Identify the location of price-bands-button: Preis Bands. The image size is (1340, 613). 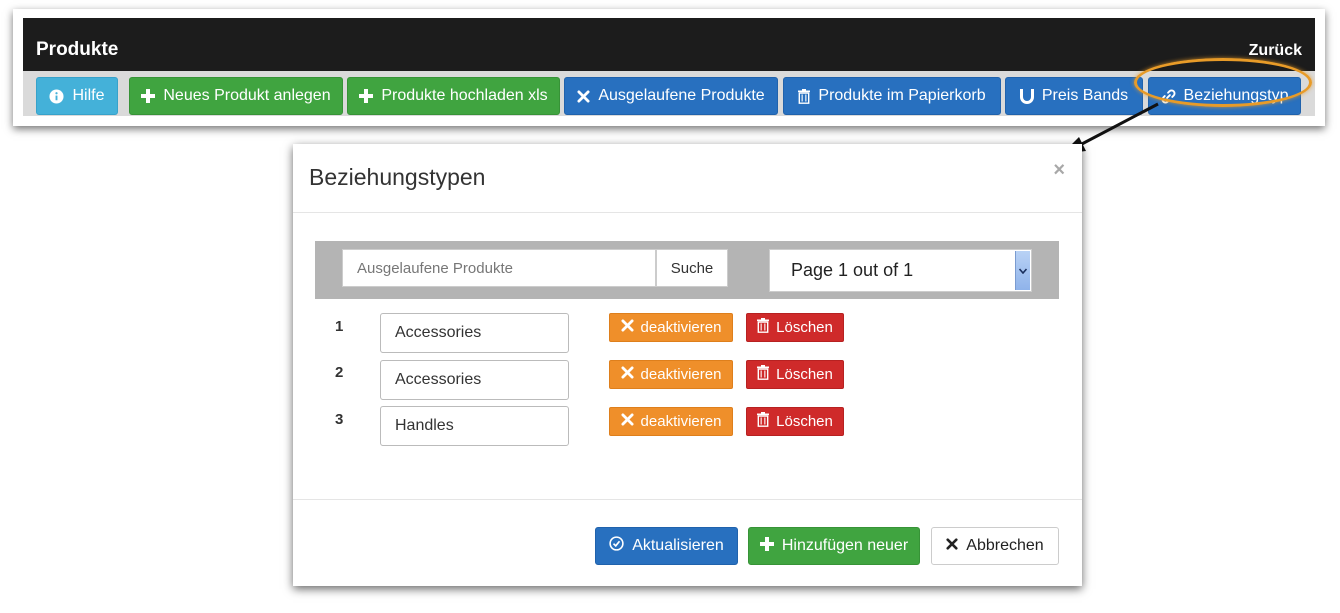
(1074, 96).